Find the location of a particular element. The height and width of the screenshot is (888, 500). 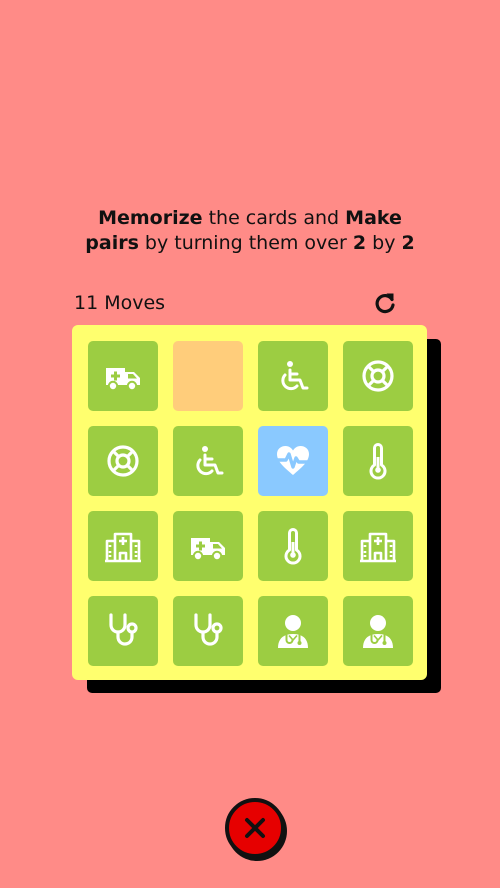

card-r3c2 is located at coordinates (208, 546).